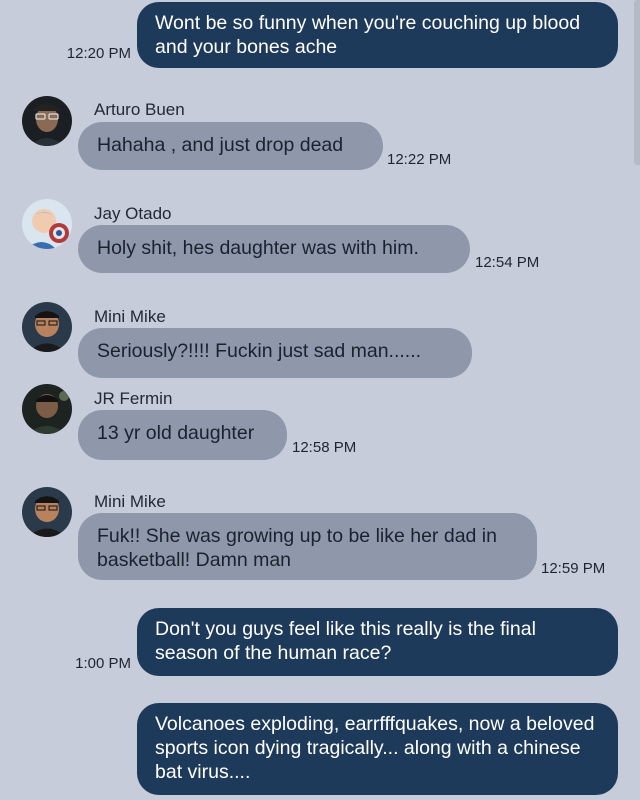 The height and width of the screenshot is (800, 640). What do you see at coordinates (98, 53) in the screenshot?
I see `message-timestamp: 12:20 PM` at bounding box center [98, 53].